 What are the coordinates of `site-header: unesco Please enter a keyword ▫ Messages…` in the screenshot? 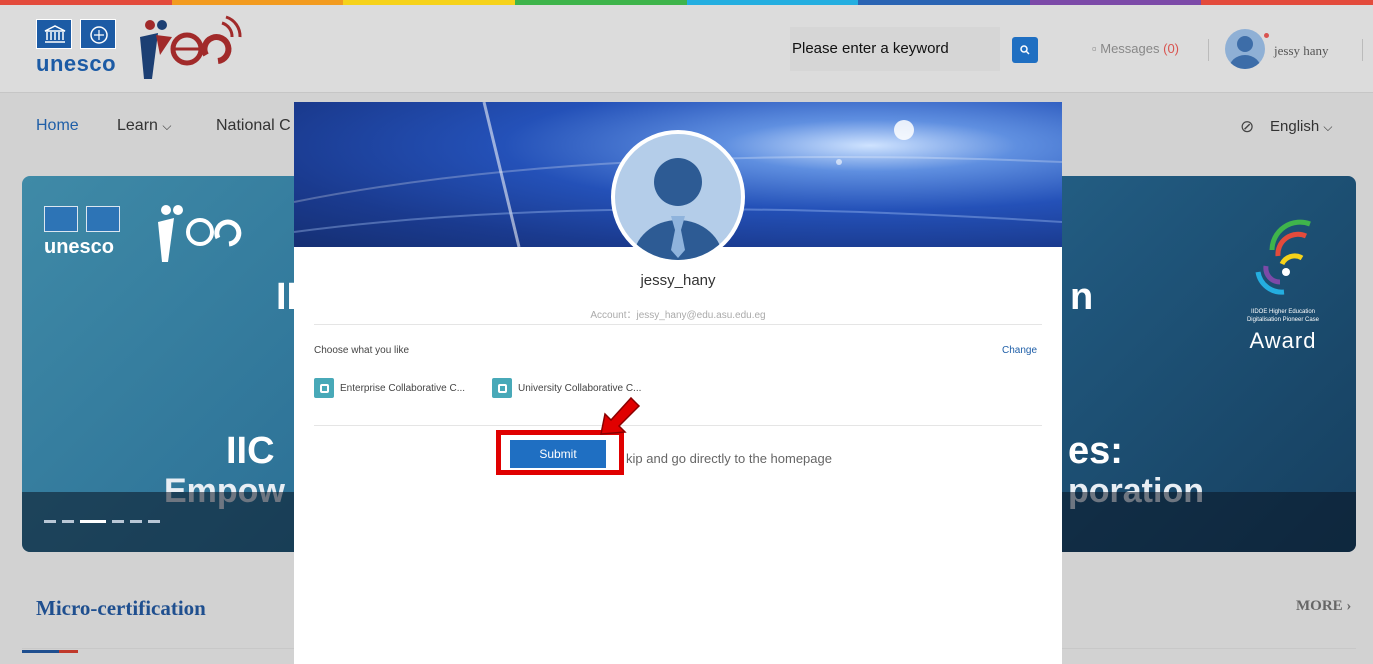 It's located at (686, 48).